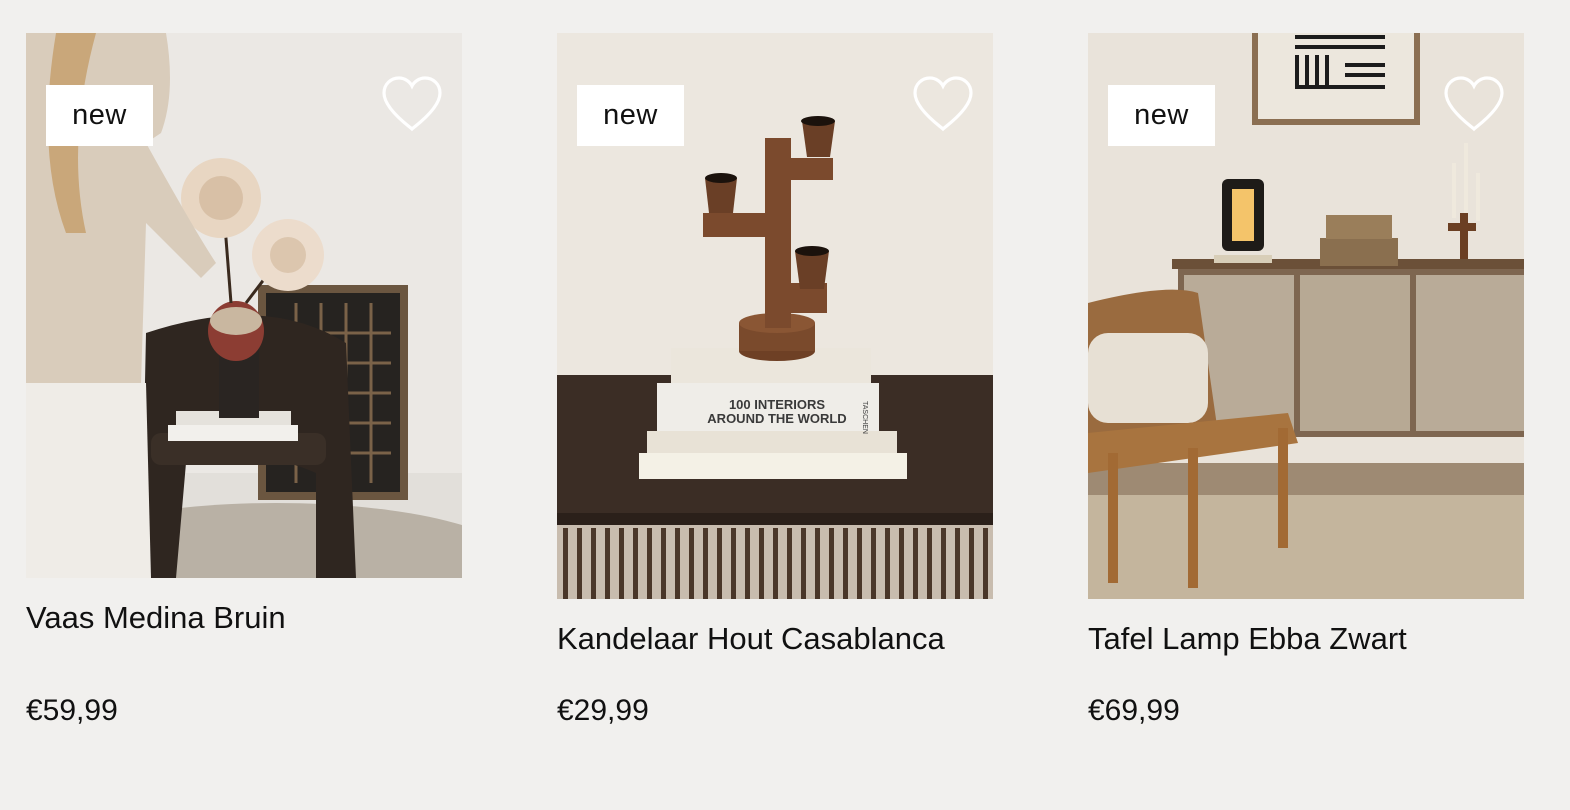 This screenshot has width=1570, height=810. What do you see at coordinates (1306, 639) in the screenshot?
I see `product-title: Tafel Lamp Ebba Zwart` at bounding box center [1306, 639].